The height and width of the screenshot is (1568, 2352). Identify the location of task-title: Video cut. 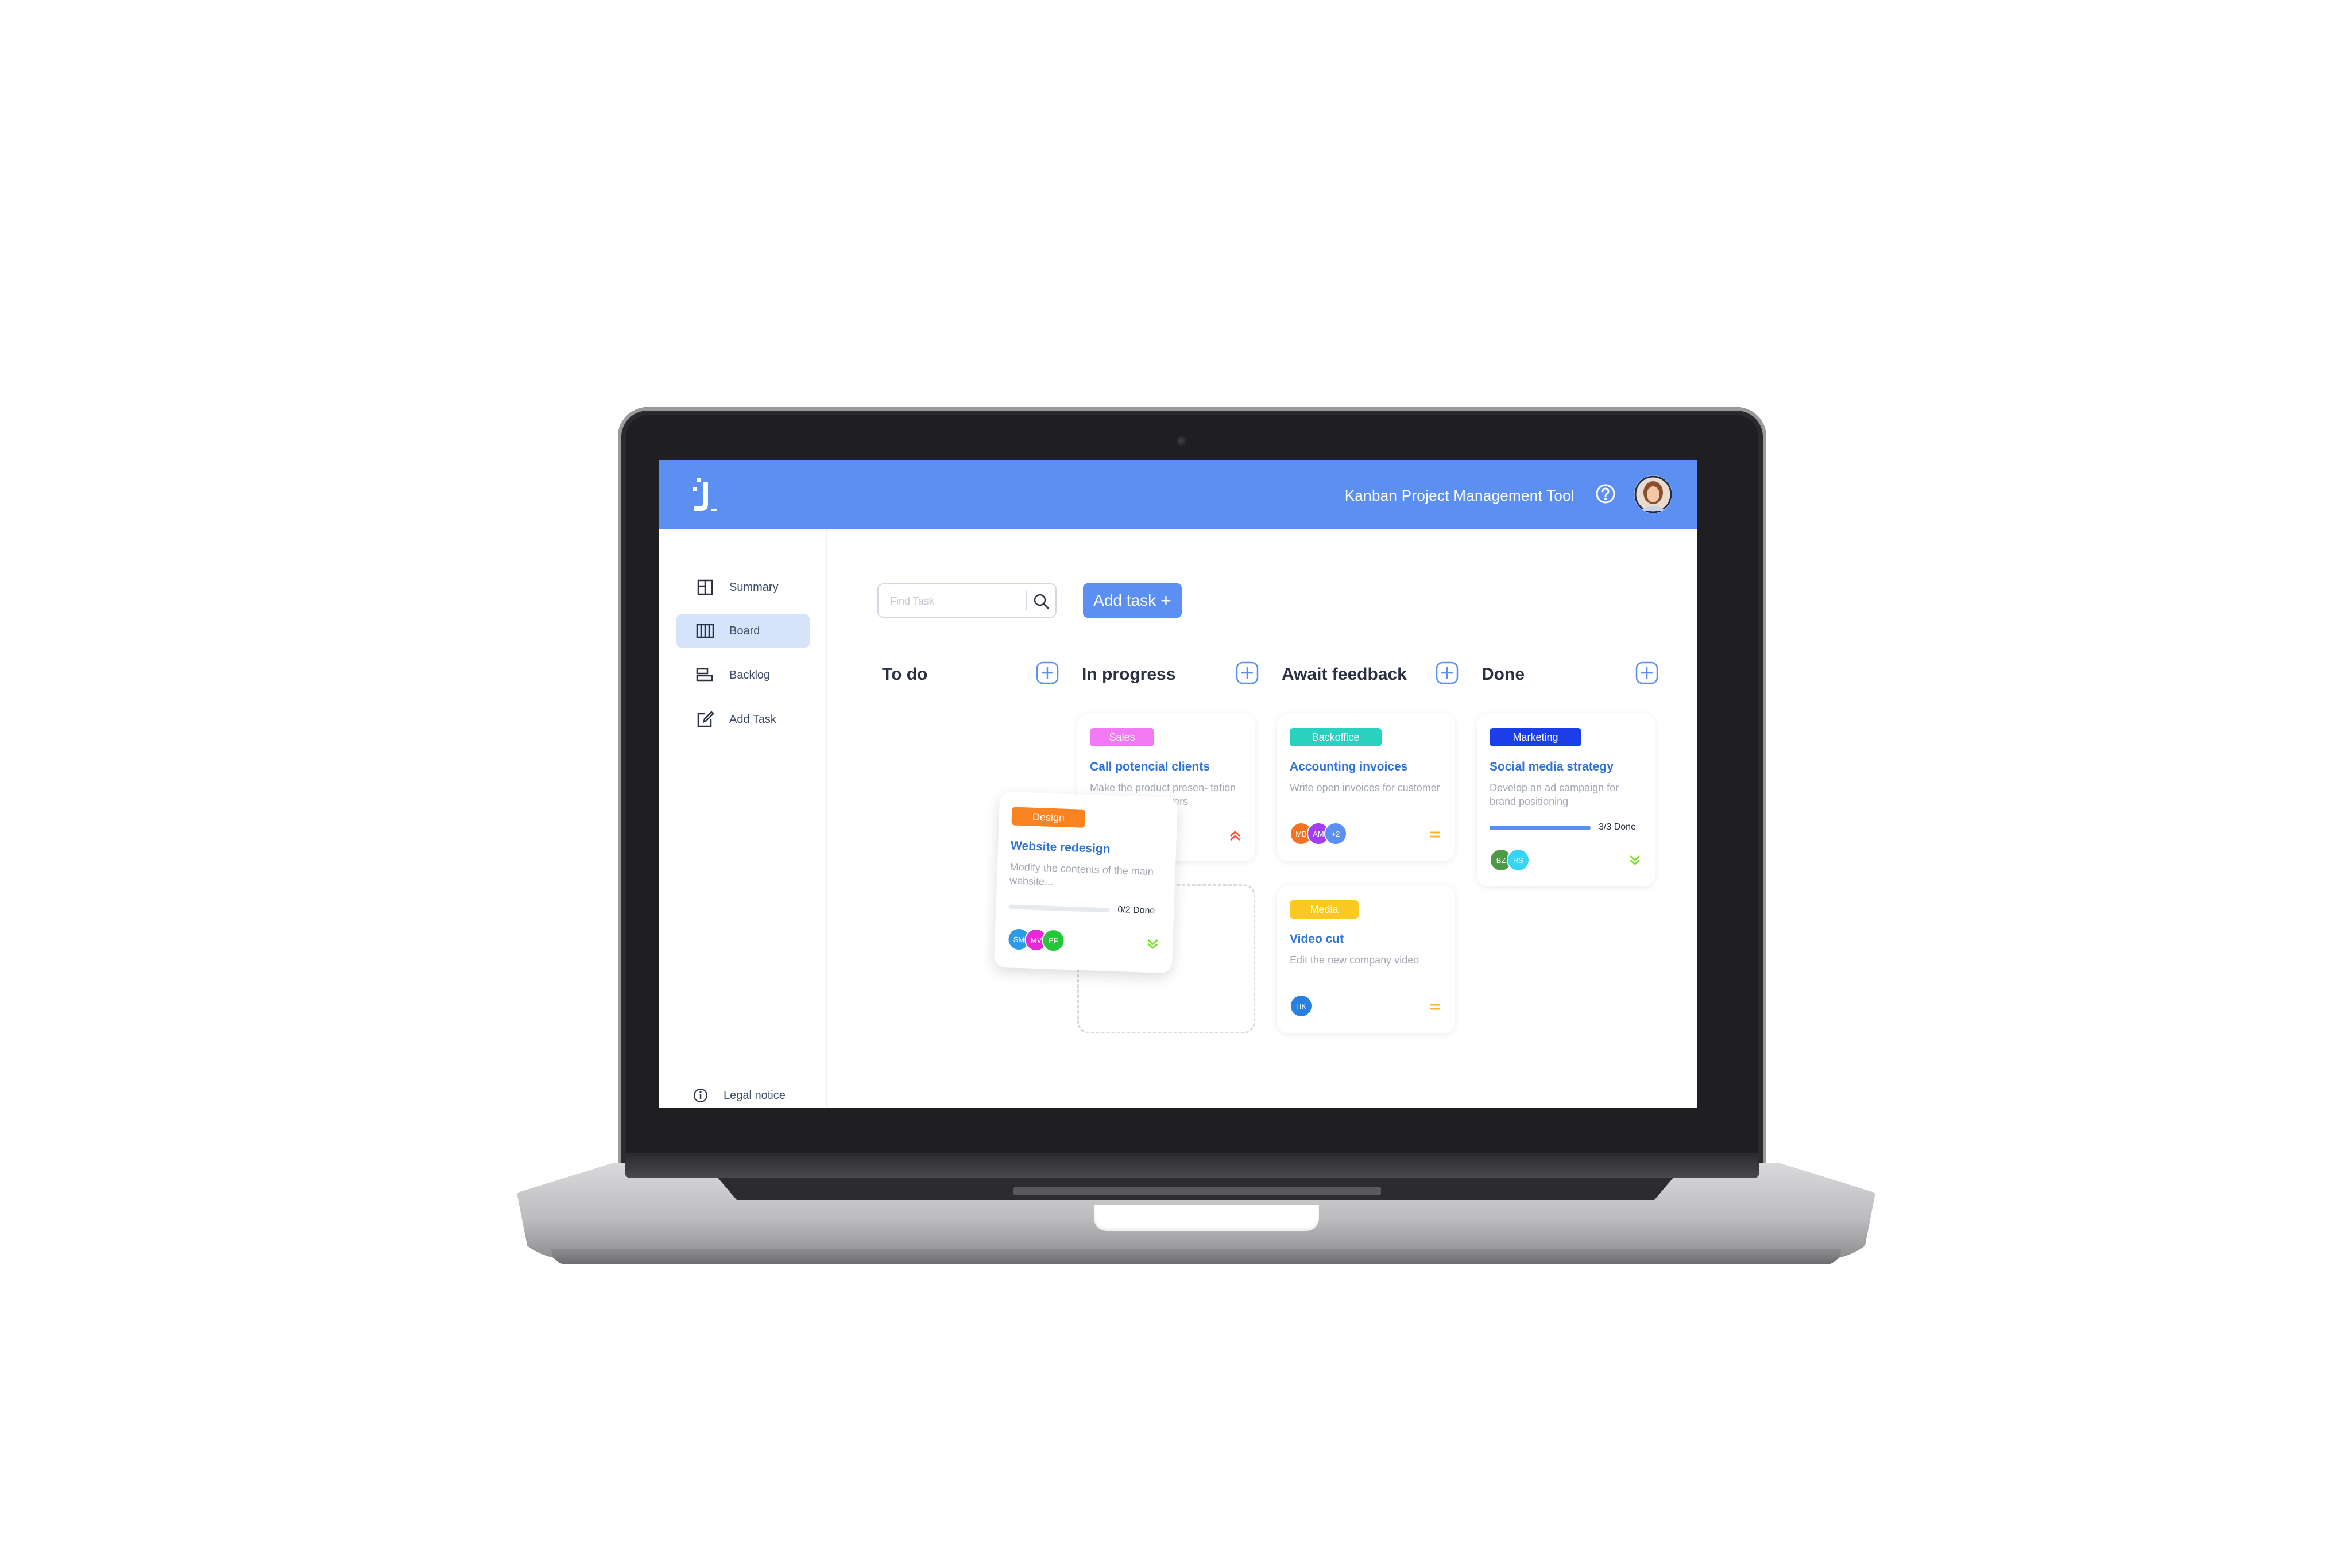
(1317, 939).